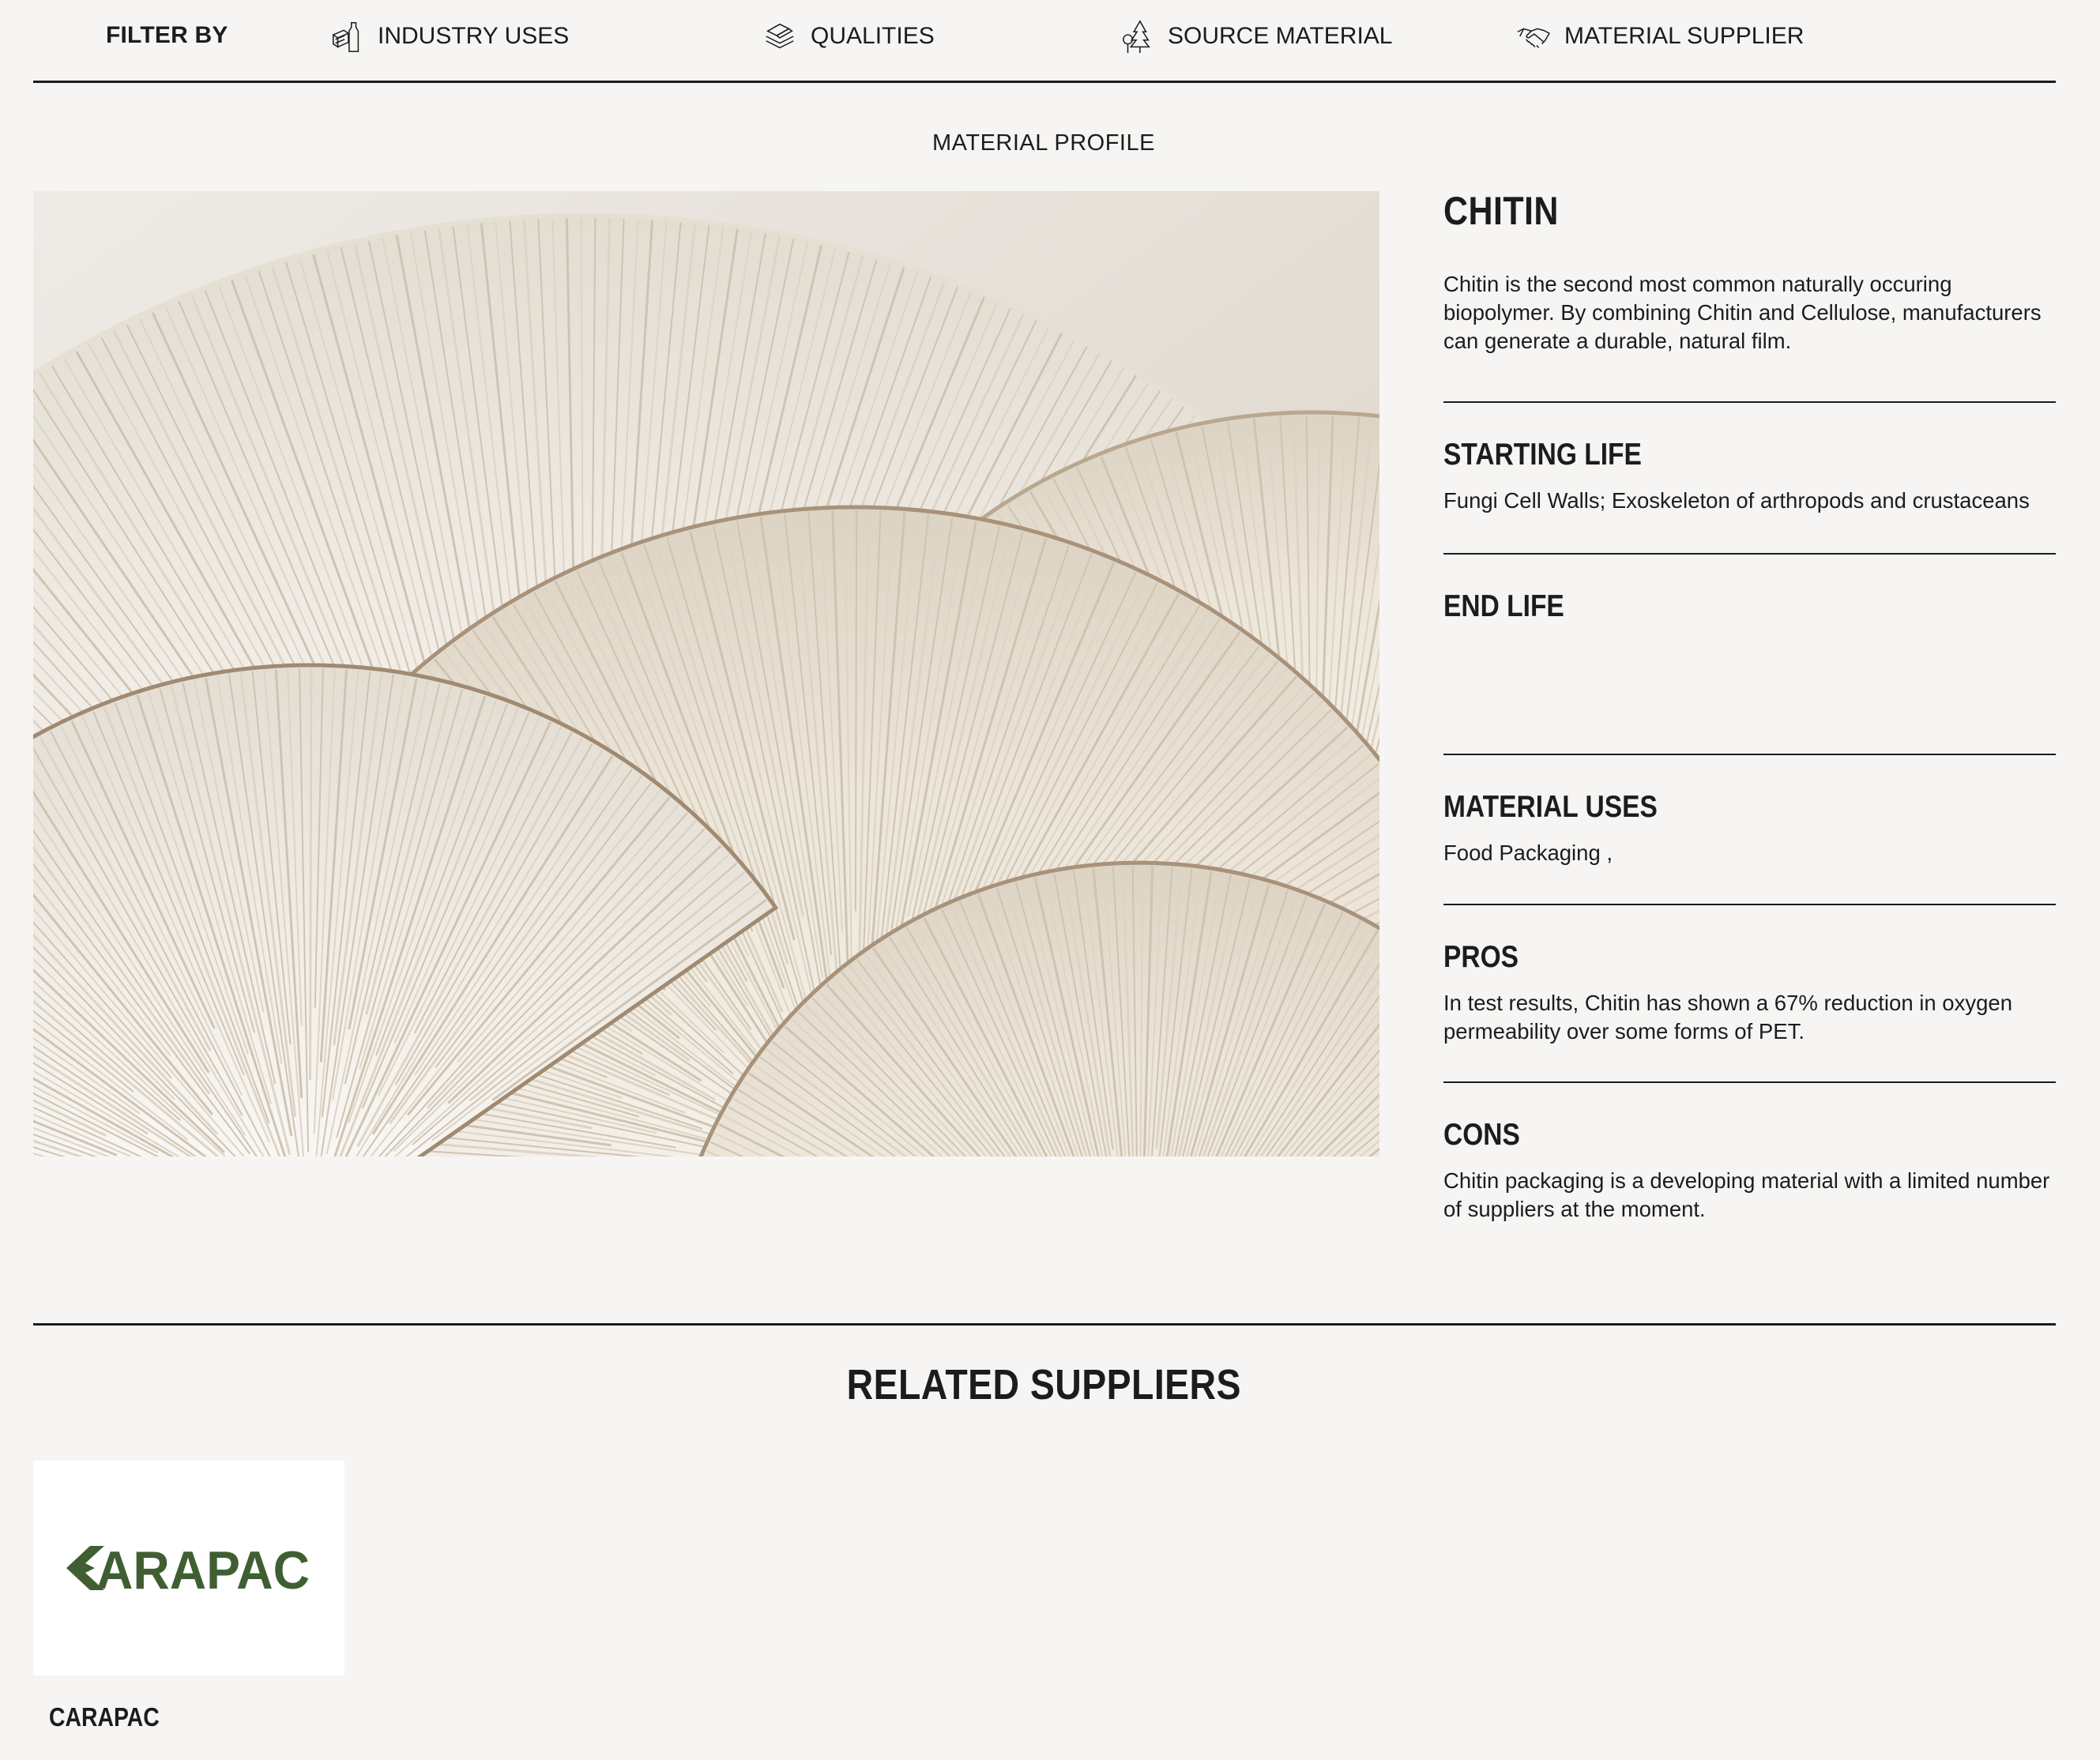  I want to click on supplier-logo-carapac: ARAPAC, so click(189, 1568).